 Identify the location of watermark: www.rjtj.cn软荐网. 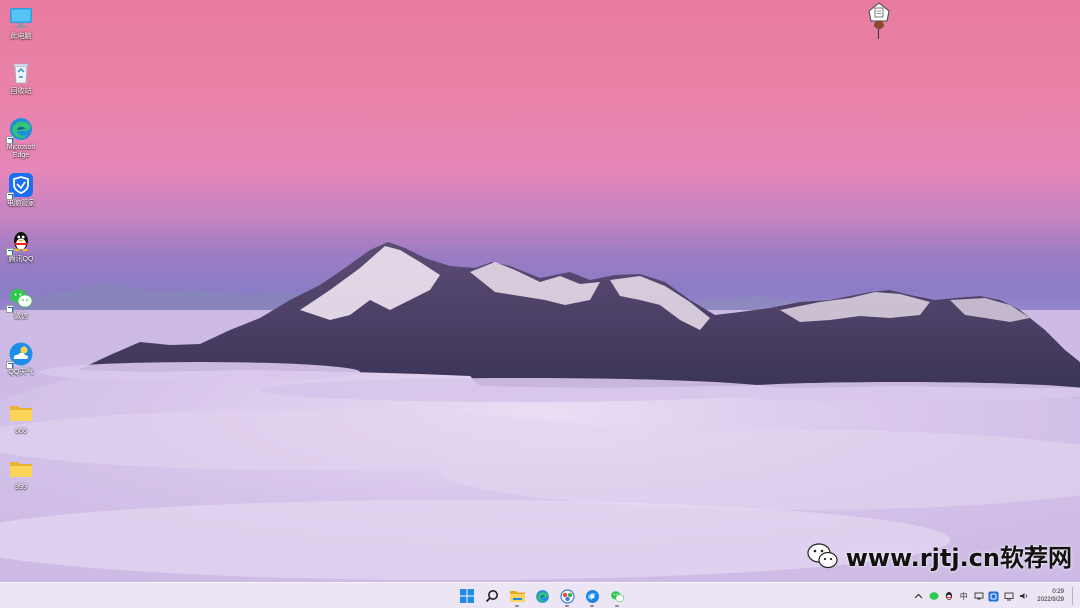
(939, 555).